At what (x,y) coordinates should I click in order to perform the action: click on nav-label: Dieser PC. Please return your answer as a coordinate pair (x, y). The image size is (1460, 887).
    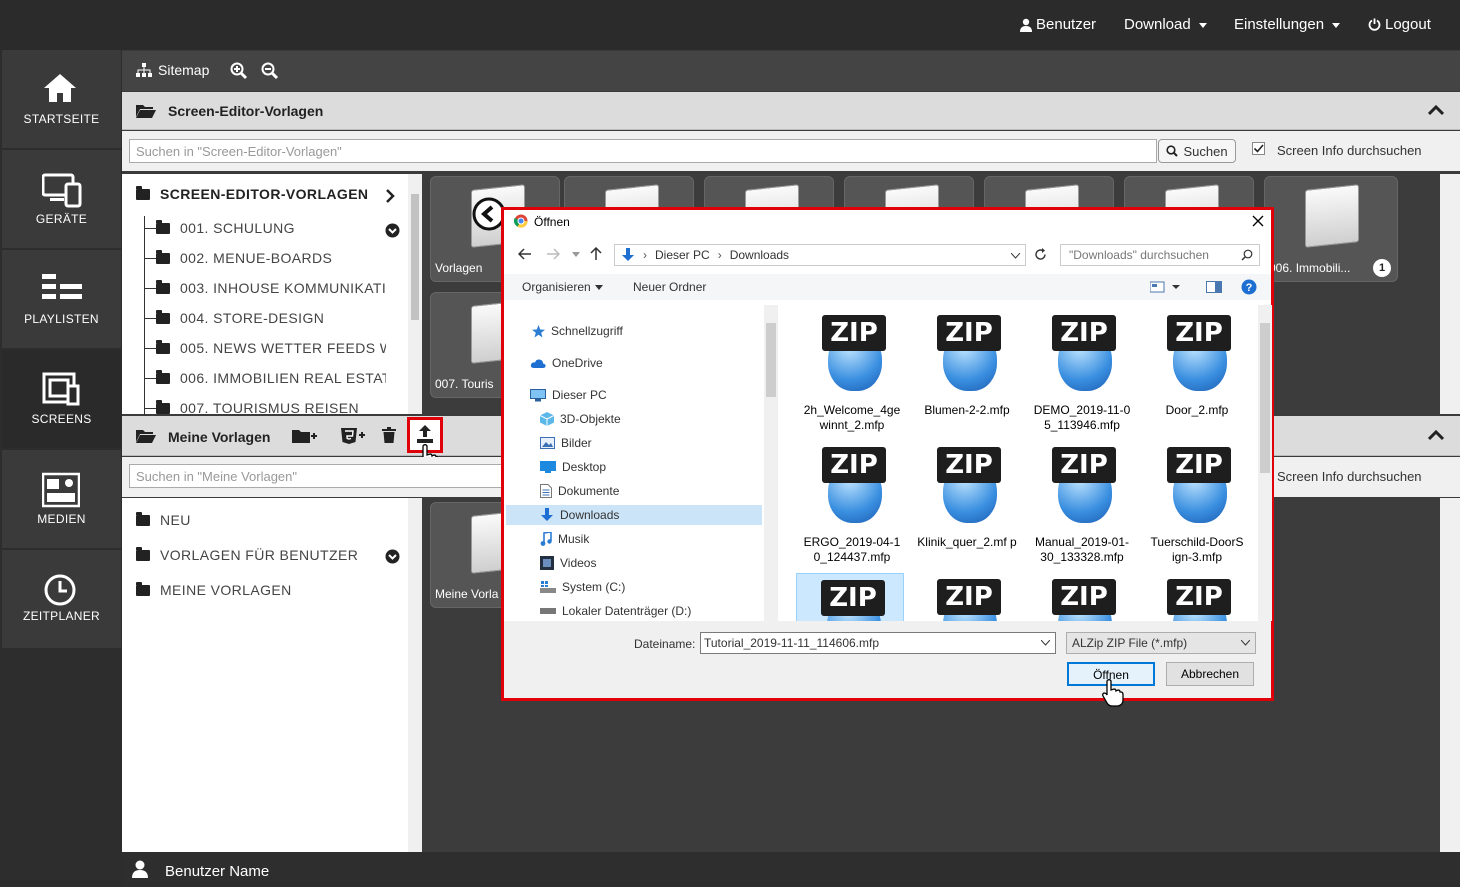
    Looking at the image, I should click on (579, 395).